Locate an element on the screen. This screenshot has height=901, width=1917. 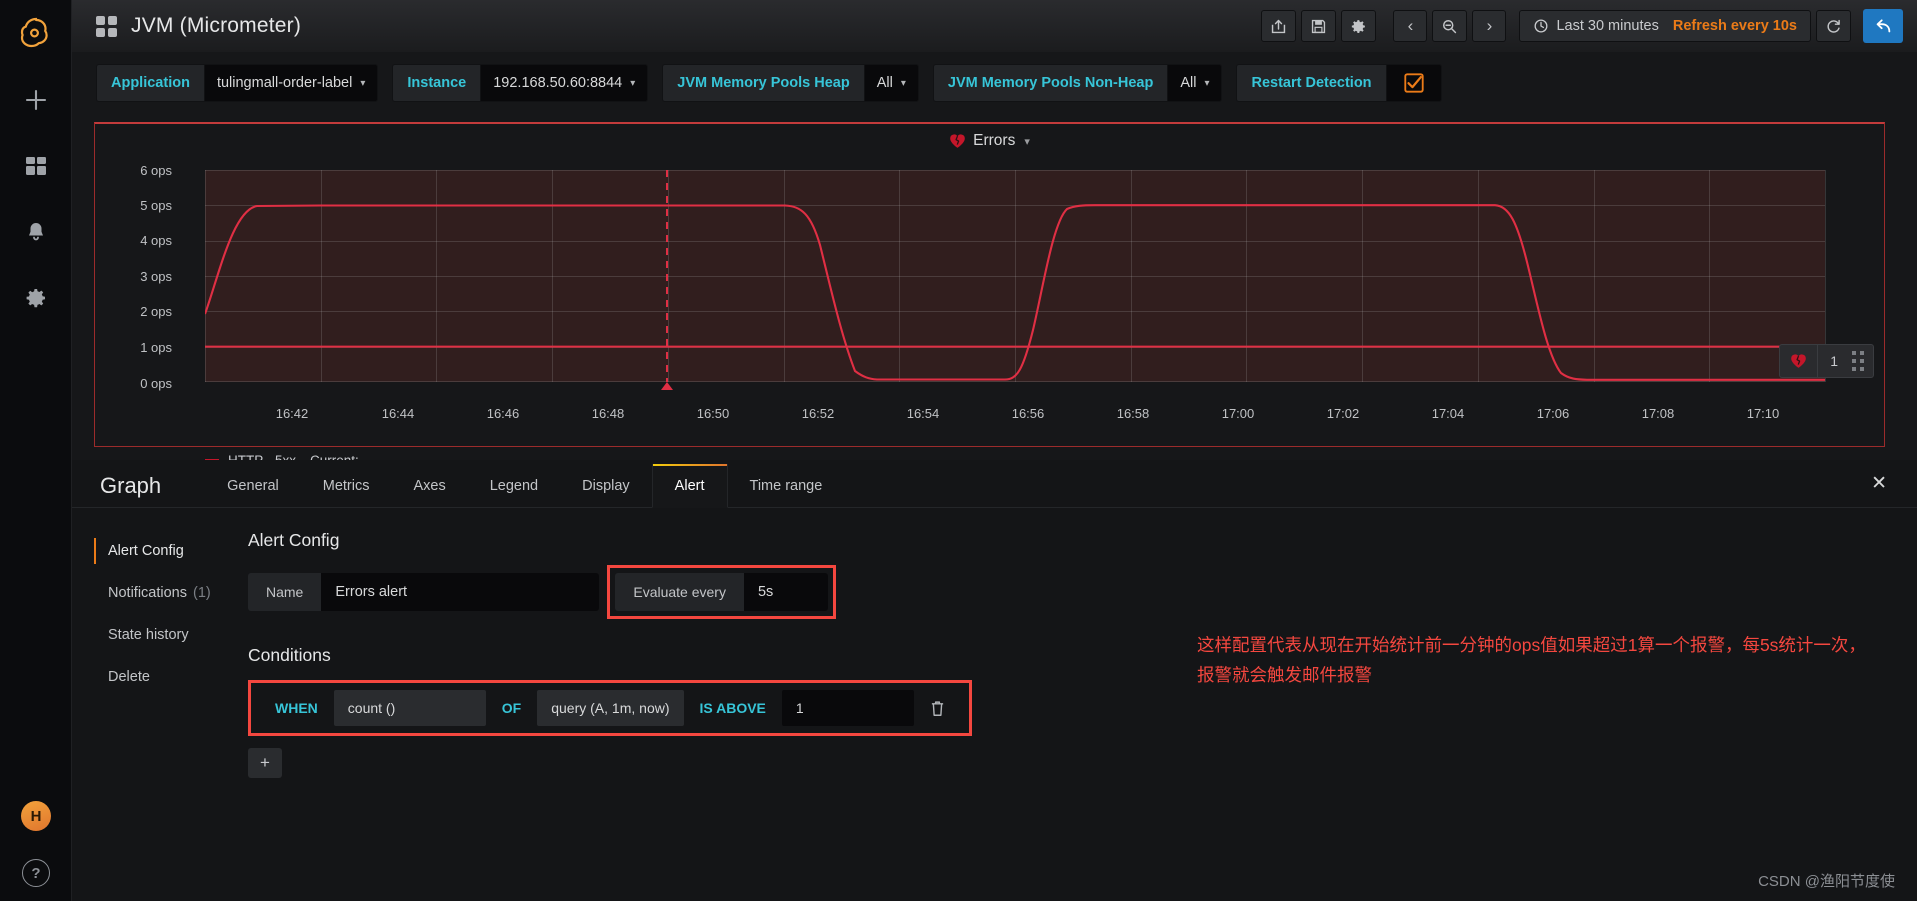
evaluate-every-input: 5s is located at coordinates (785, 592).